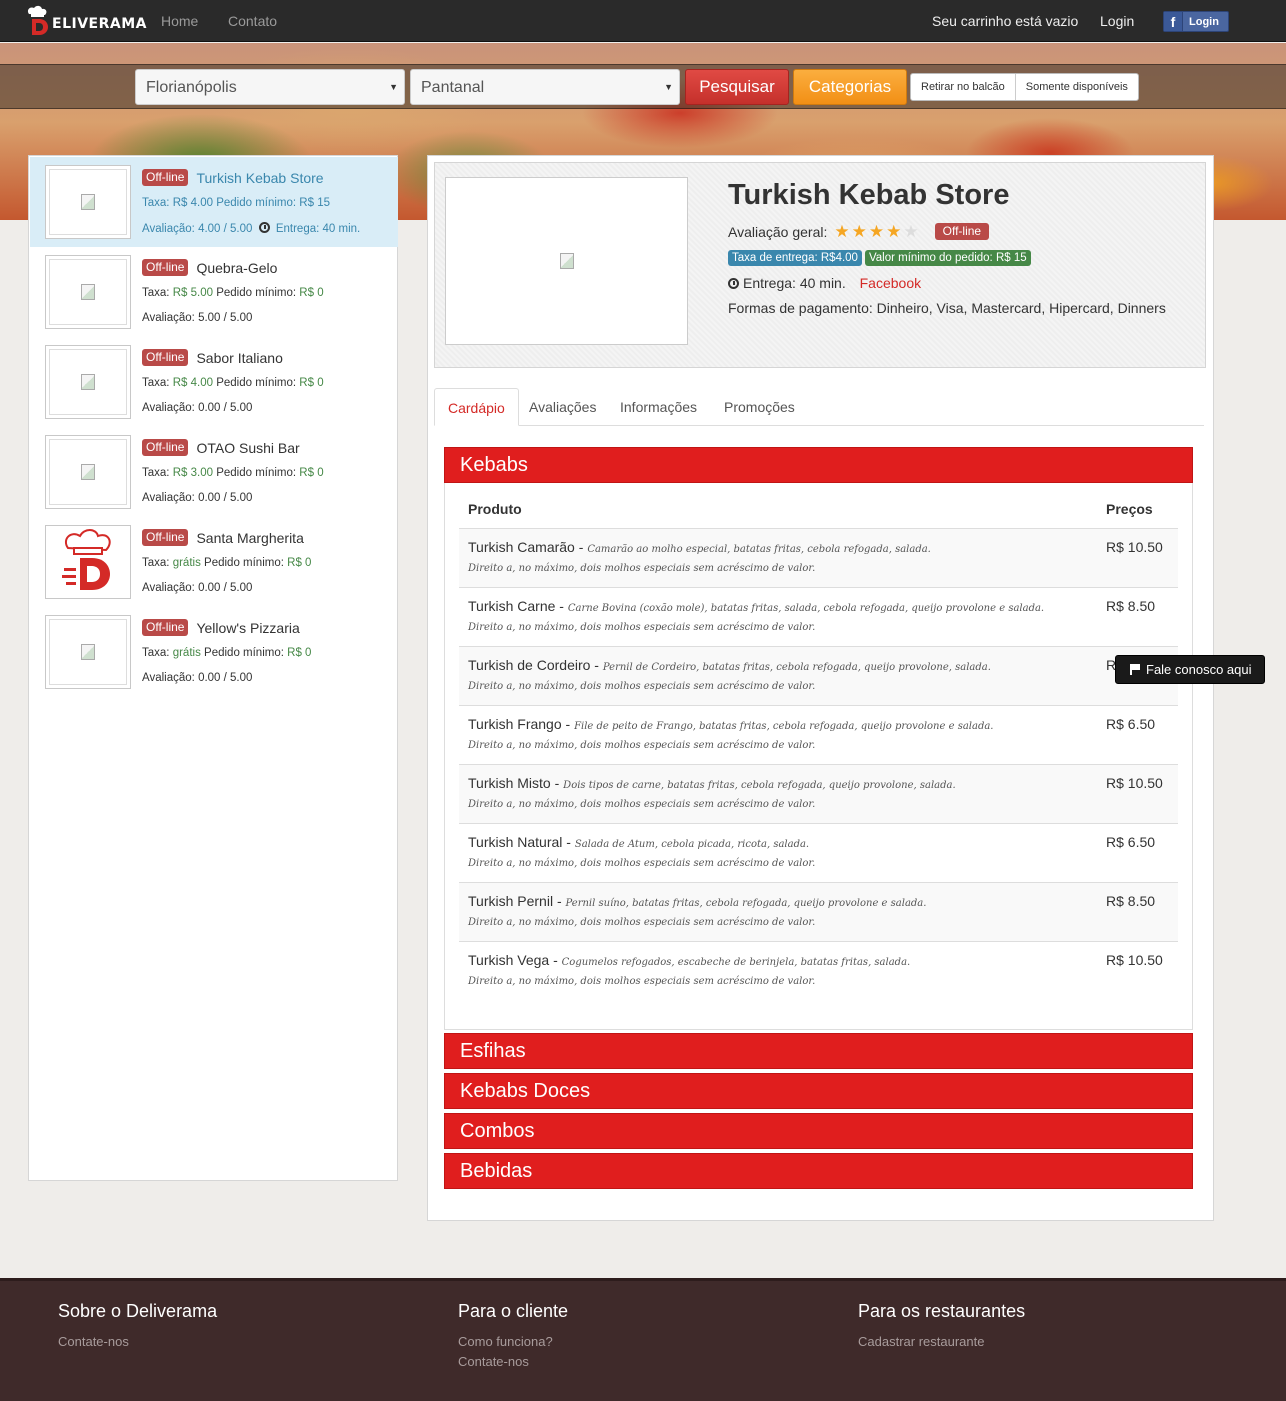 The width and height of the screenshot is (1286, 1401). I want to click on restaurant-fees: Taxa: R$ 3.00 Pedido mínimo: R$ 0, so click(233, 473).